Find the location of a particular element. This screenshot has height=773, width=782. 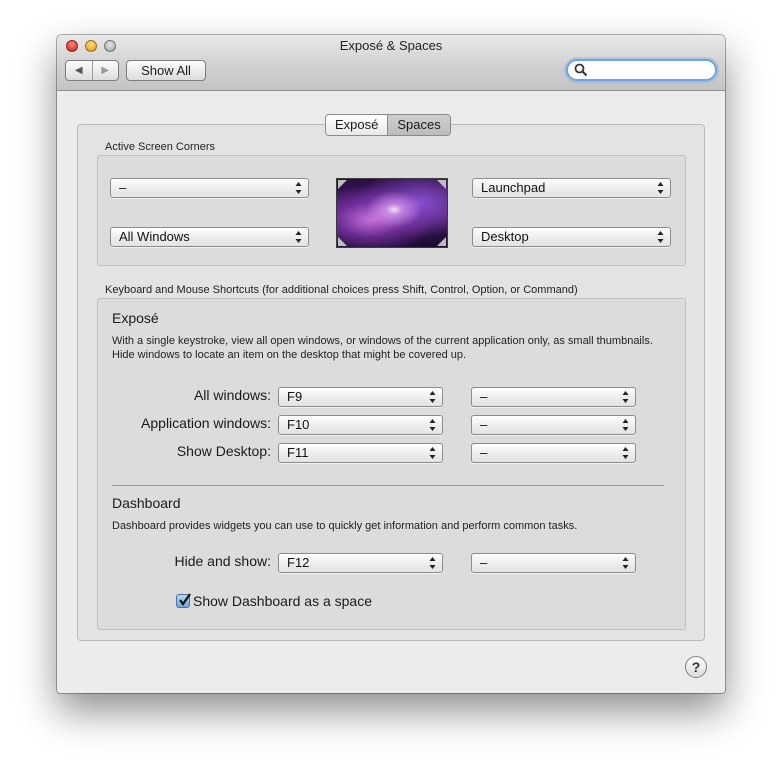

back-button: ◀ is located at coordinates (79, 70).